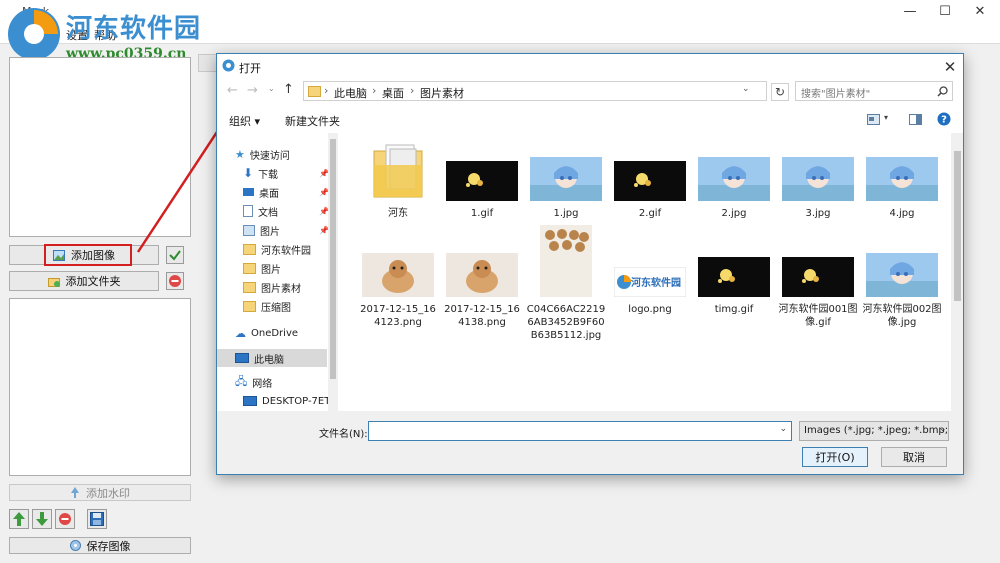 The width and height of the screenshot is (1000, 563). What do you see at coordinates (874, 91) in the screenshot?
I see `search-input: 搜索"图片素材"` at bounding box center [874, 91].